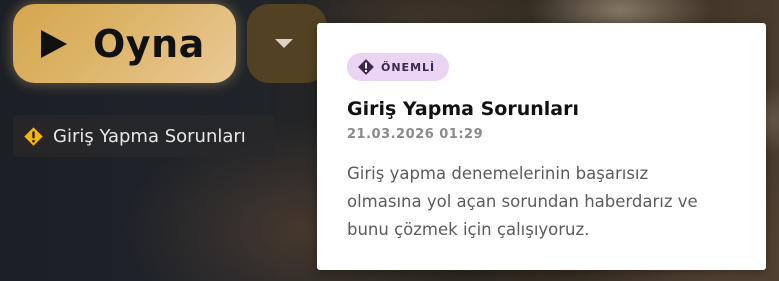 This screenshot has height=281, width=779. What do you see at coordinates (408, 67) in the screenshot?
I see `badge-label: ÖNEMLİ` at bounding box center [408, 67].